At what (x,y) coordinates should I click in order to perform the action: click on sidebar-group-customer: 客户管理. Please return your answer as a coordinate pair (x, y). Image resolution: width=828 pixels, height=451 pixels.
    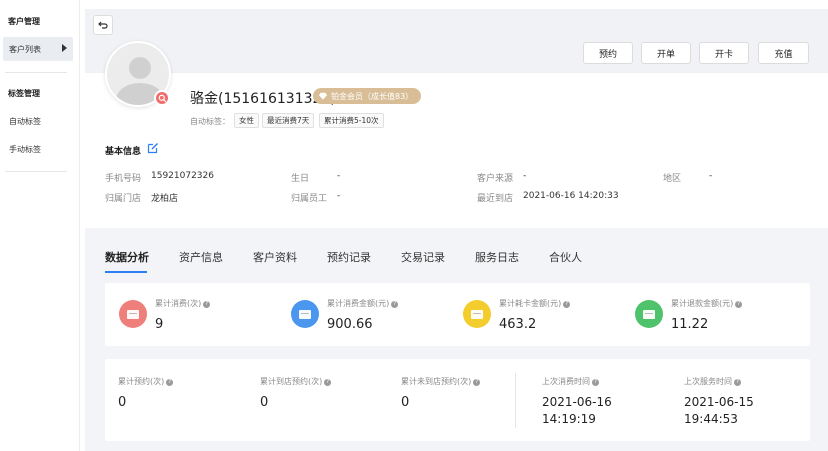
    Looking at the image, I should click on (24, 21).